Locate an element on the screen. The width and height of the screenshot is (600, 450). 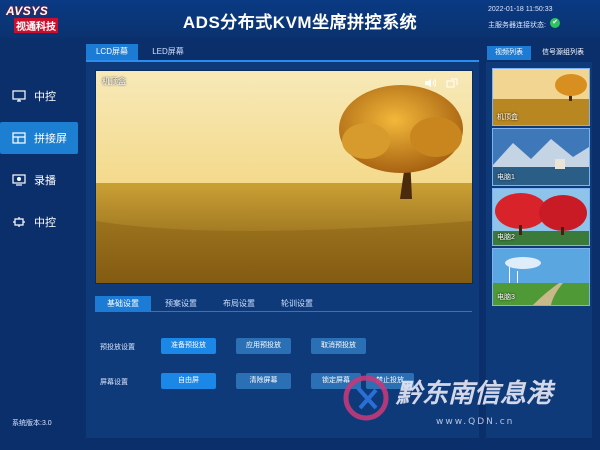
thumb-label: 电脑2 is located at coordinates (506, 237).